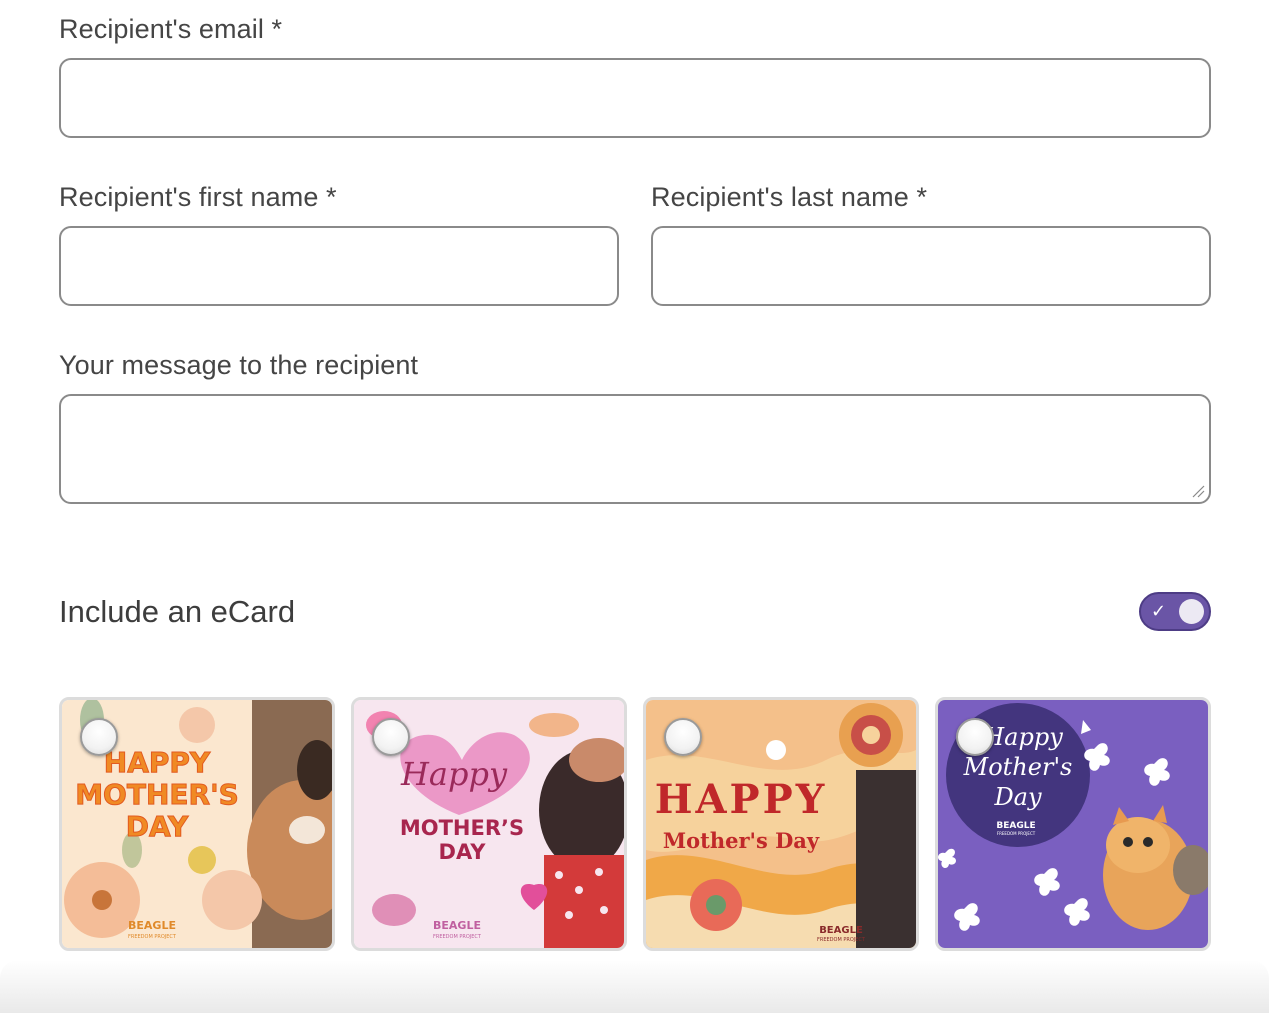 This screenshot has height=1013, width=1269. What do you see at coordinates (741, 799) in the screenshot?
I see `card3-line1: HAPPY` at bounding box center [741, 799].